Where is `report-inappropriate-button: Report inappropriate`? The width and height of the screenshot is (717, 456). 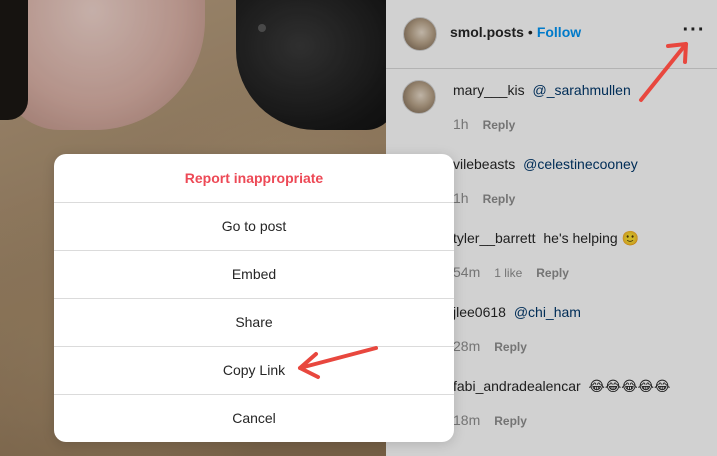
report-inappropriate-button: Report inappropriate is located at coordinates (254, 178).